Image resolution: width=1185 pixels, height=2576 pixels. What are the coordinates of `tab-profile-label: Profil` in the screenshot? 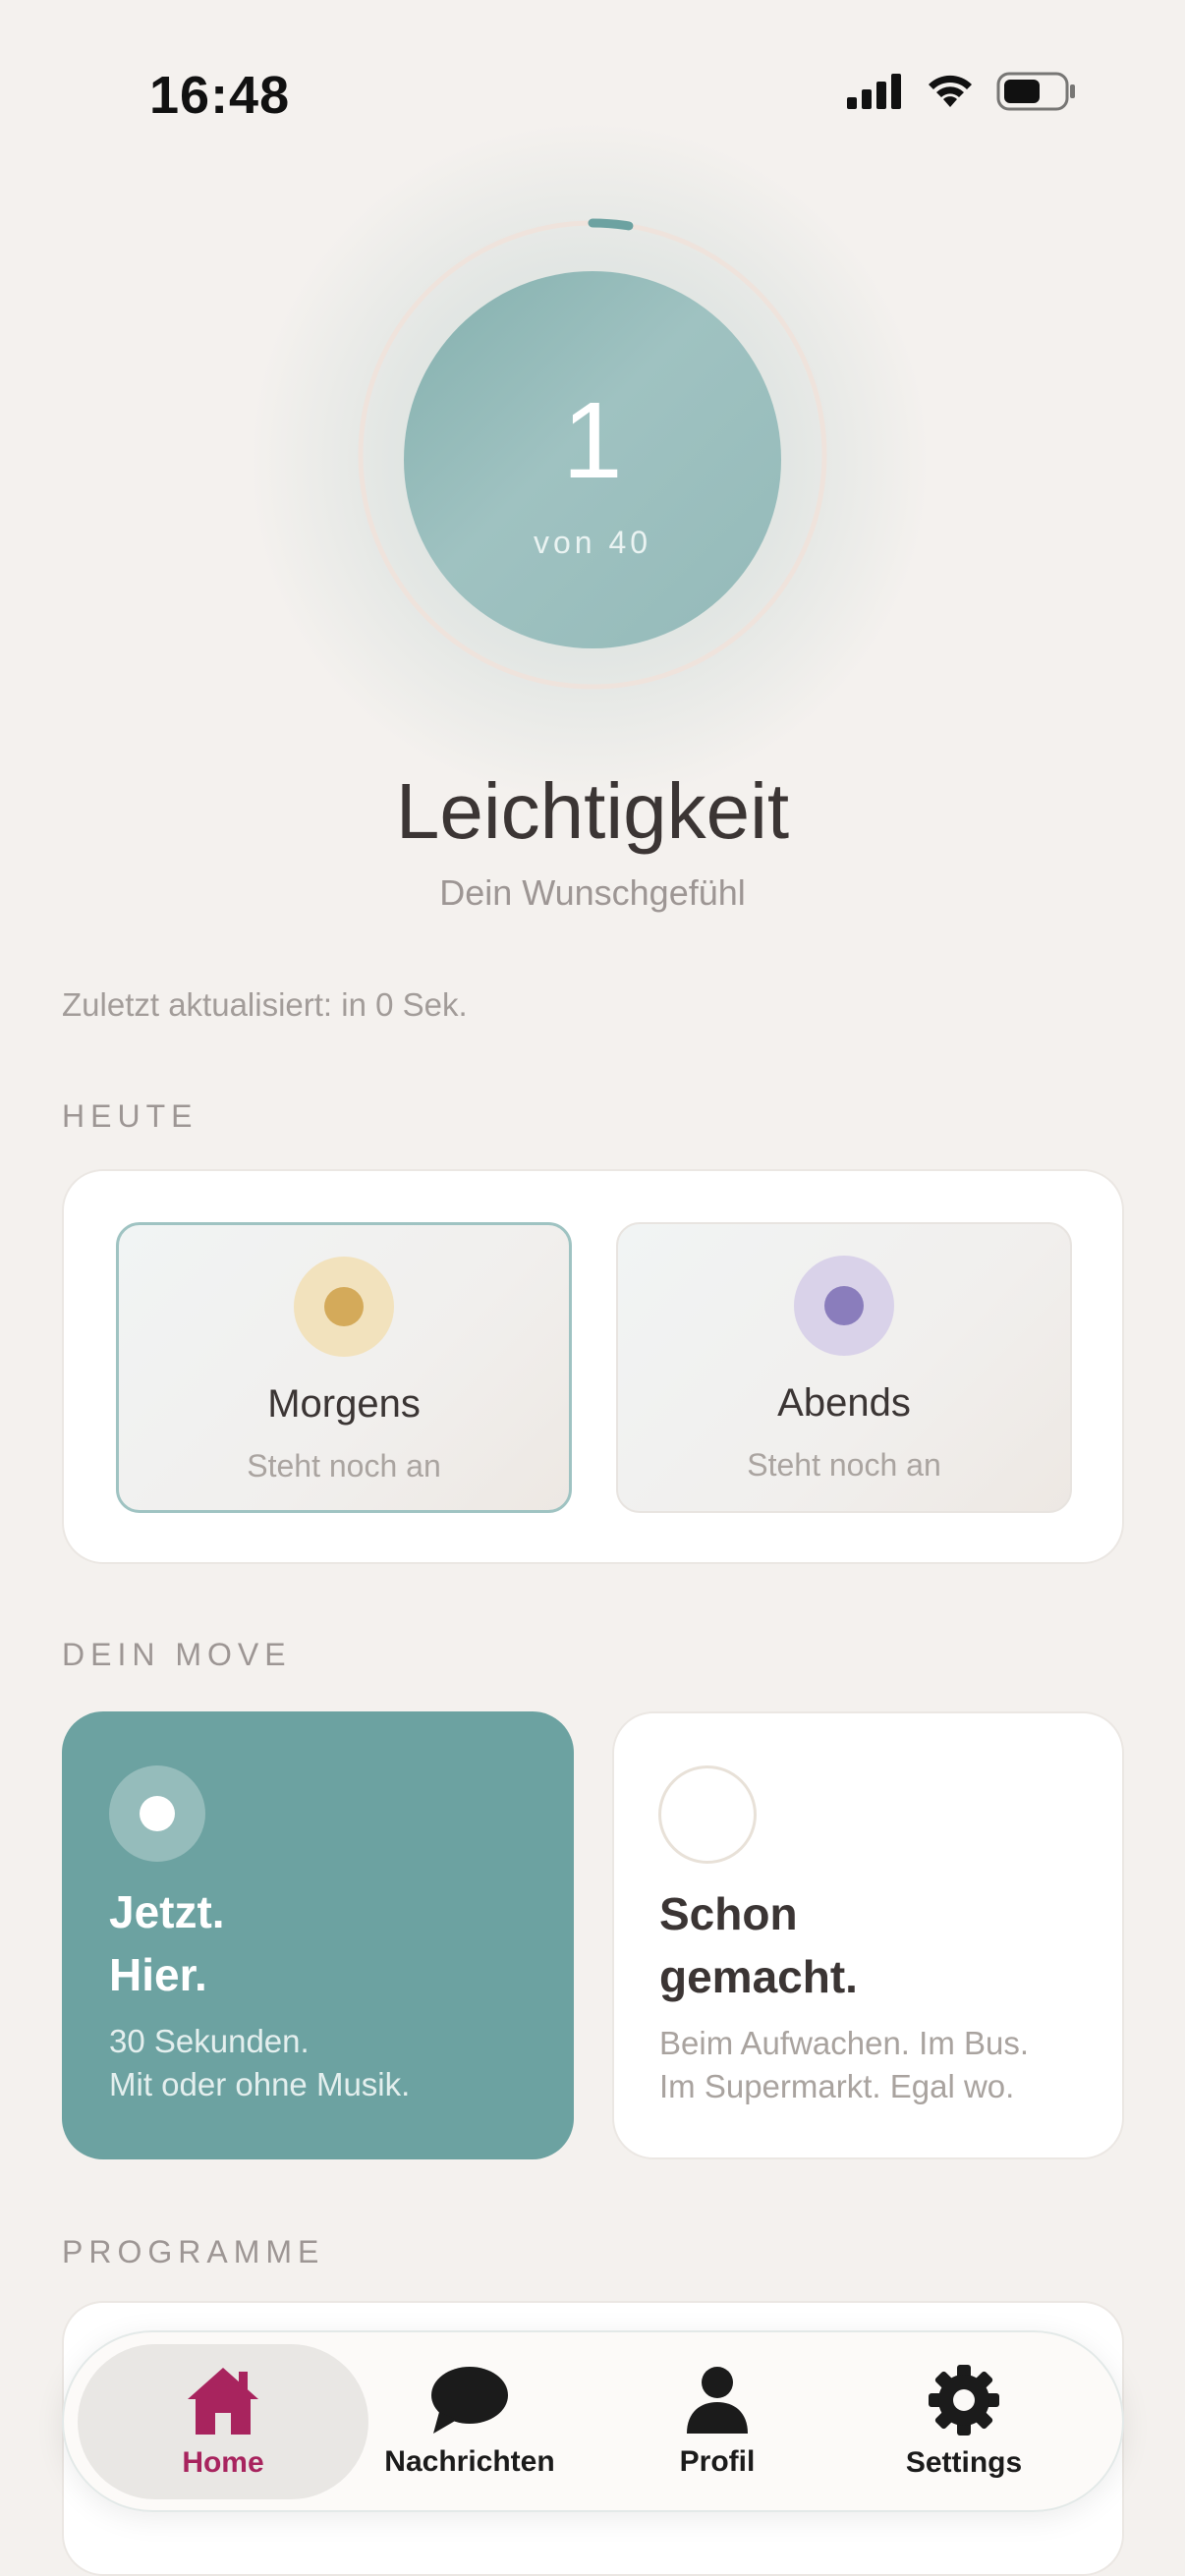 It's located at (718, 2461).